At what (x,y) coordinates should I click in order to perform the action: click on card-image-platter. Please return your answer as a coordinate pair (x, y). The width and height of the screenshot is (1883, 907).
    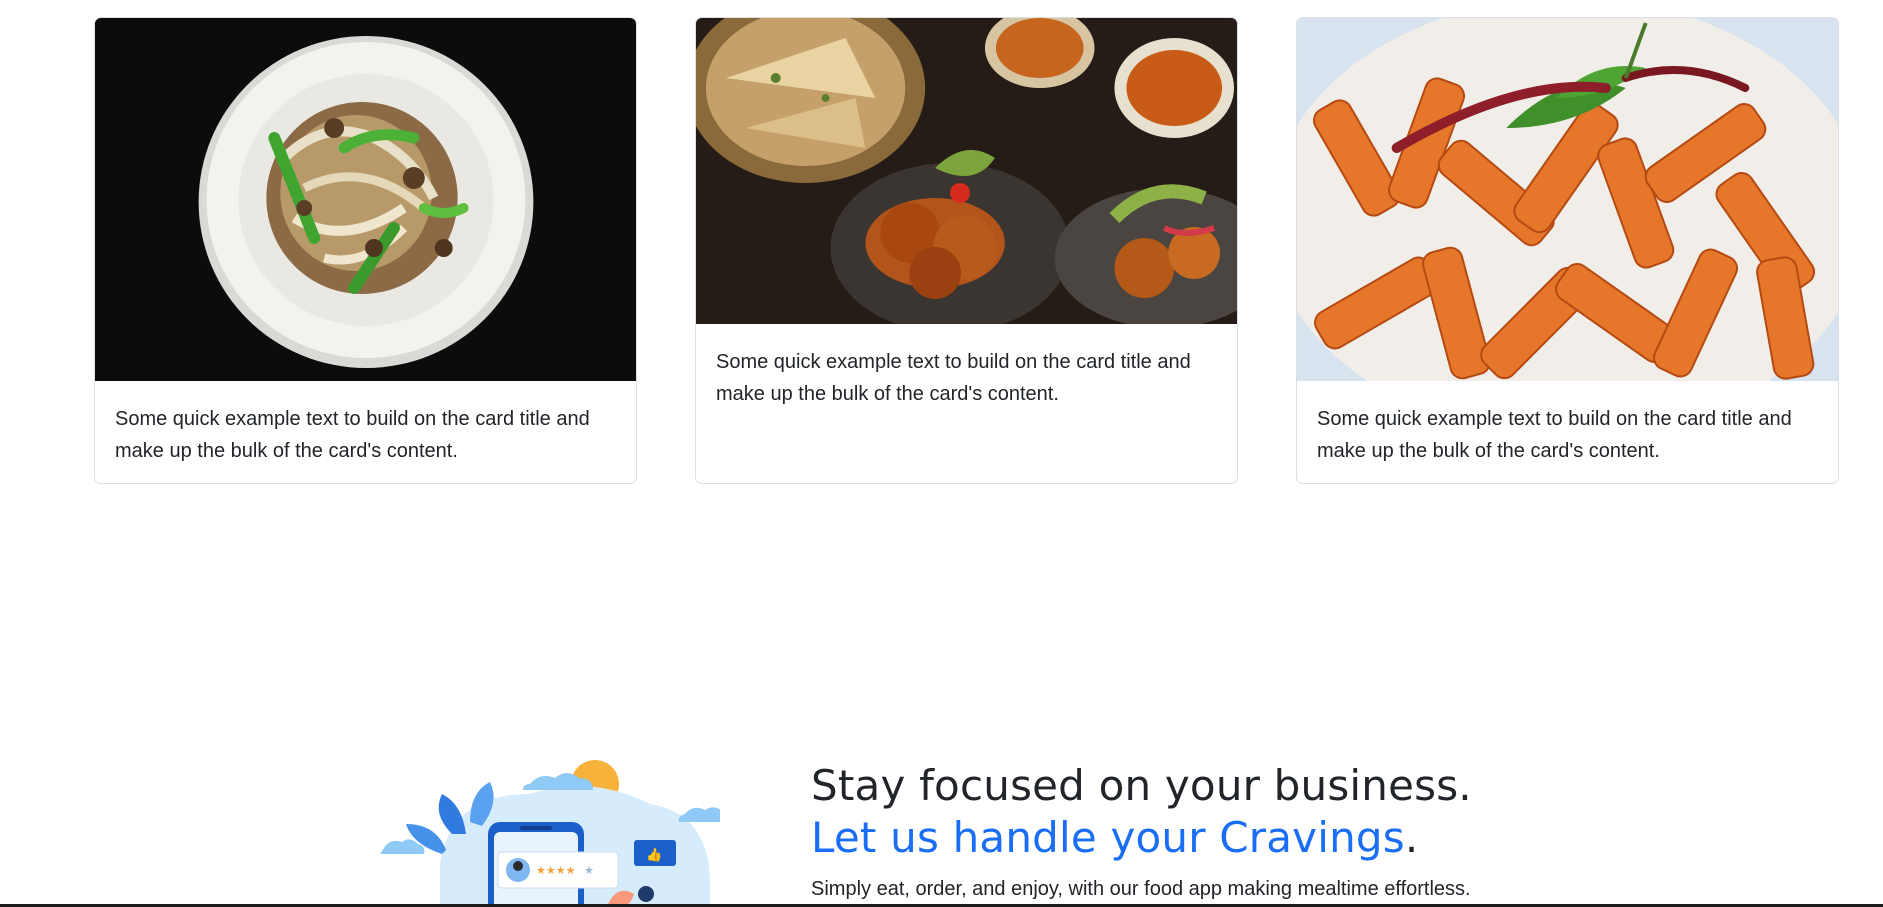
    Looking at the image, I should click on (966, 171).